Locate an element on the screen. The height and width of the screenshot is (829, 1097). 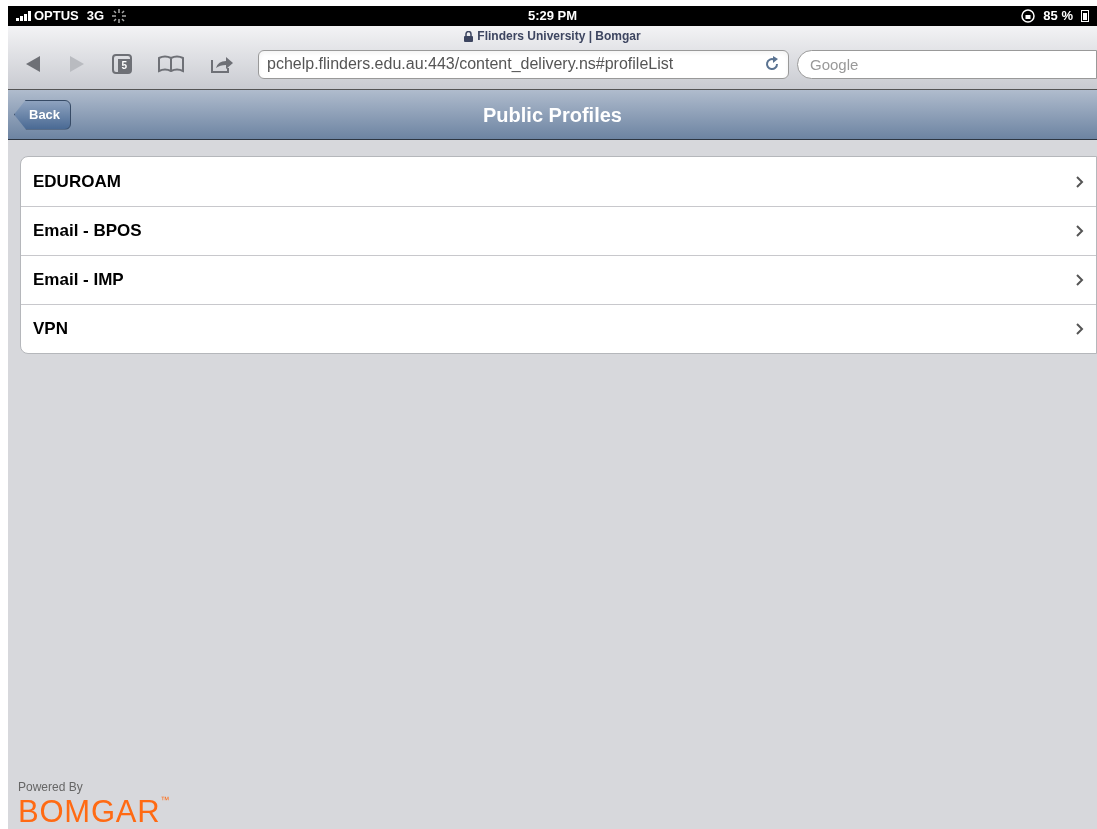
signal-icon is located at coordinates (25, 16).